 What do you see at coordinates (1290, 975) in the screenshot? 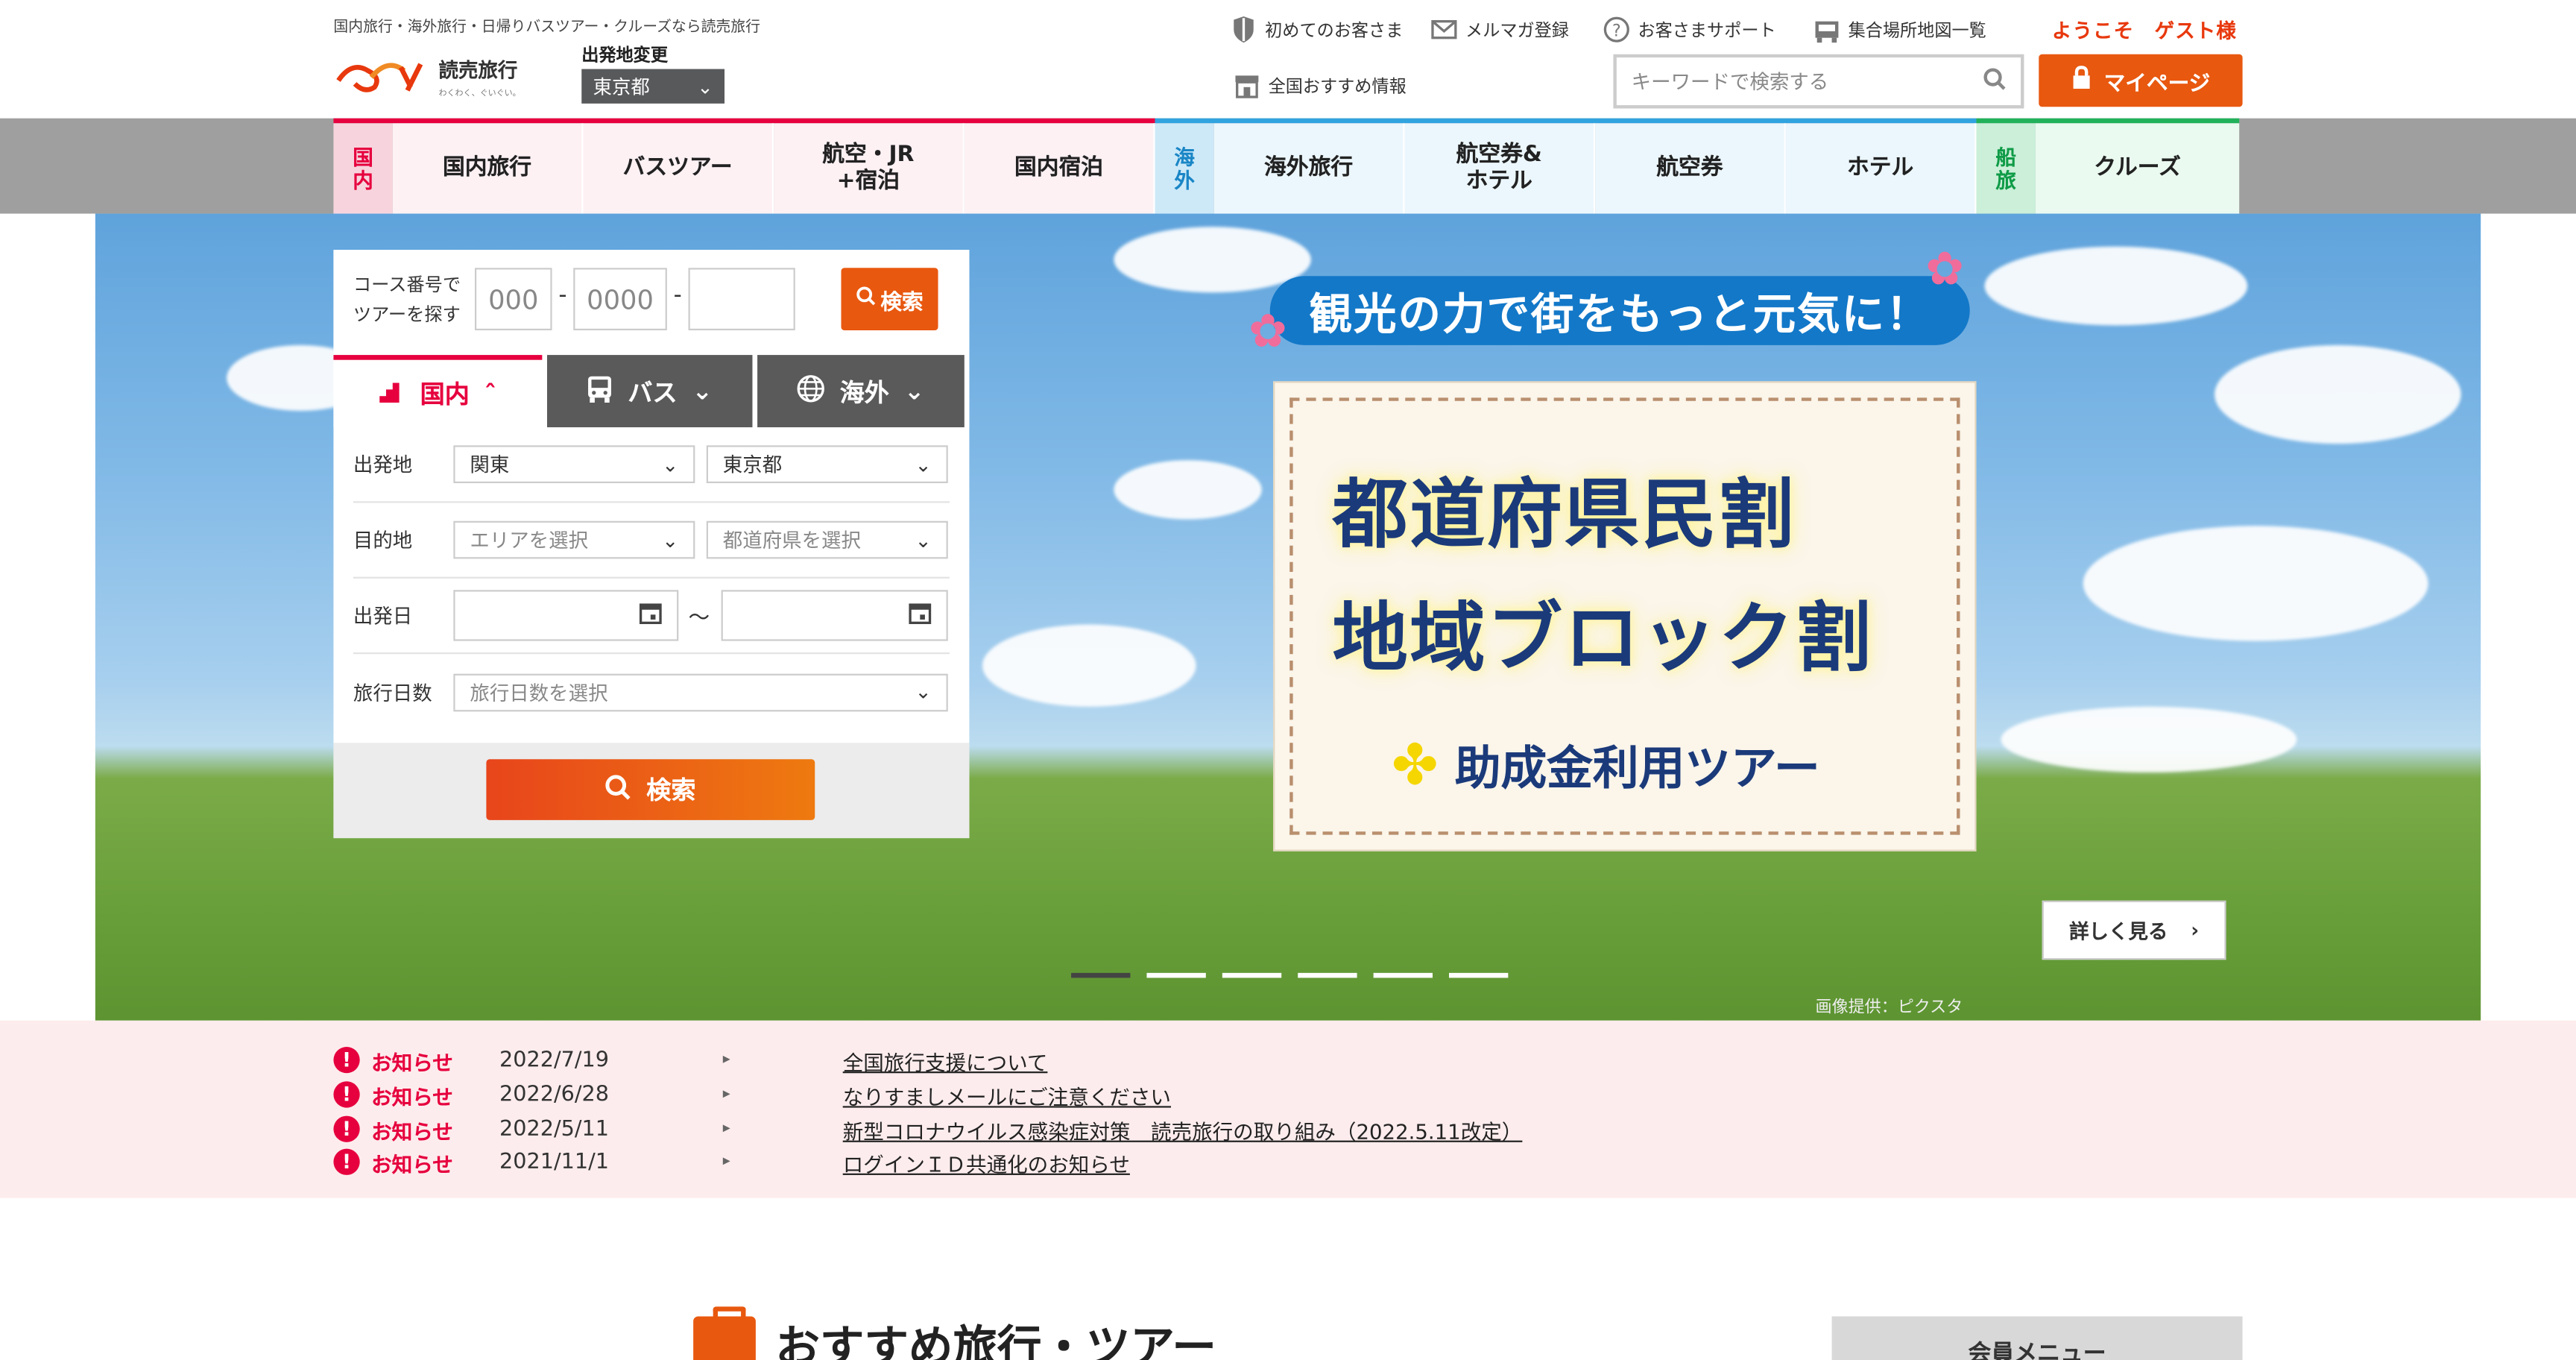
I see `carousel-dots` at bounding box center [1290, 975].